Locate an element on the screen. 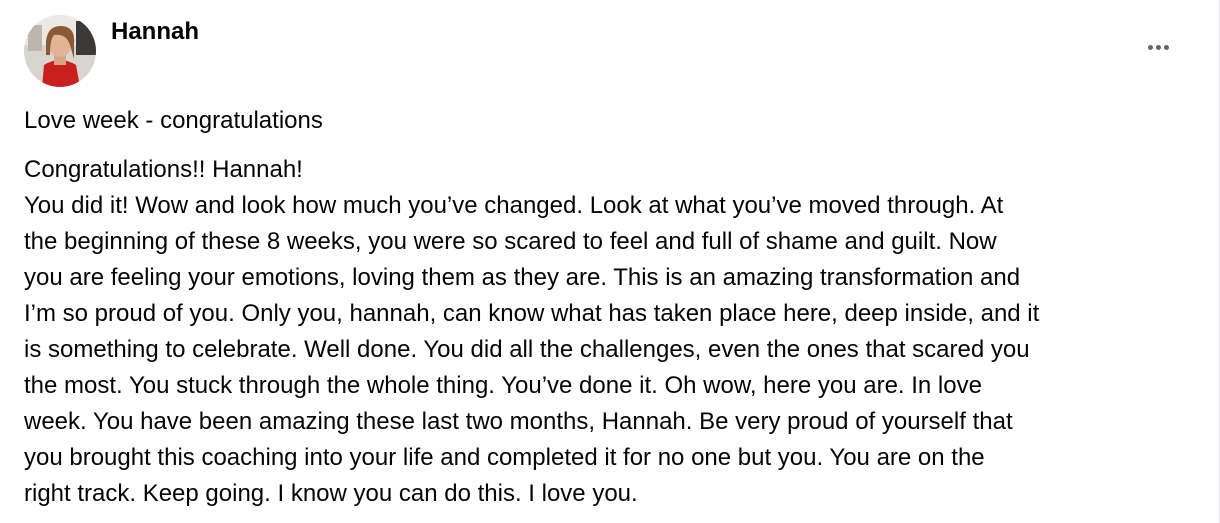  profile-photo-icon is located at coordinates (60, 51).